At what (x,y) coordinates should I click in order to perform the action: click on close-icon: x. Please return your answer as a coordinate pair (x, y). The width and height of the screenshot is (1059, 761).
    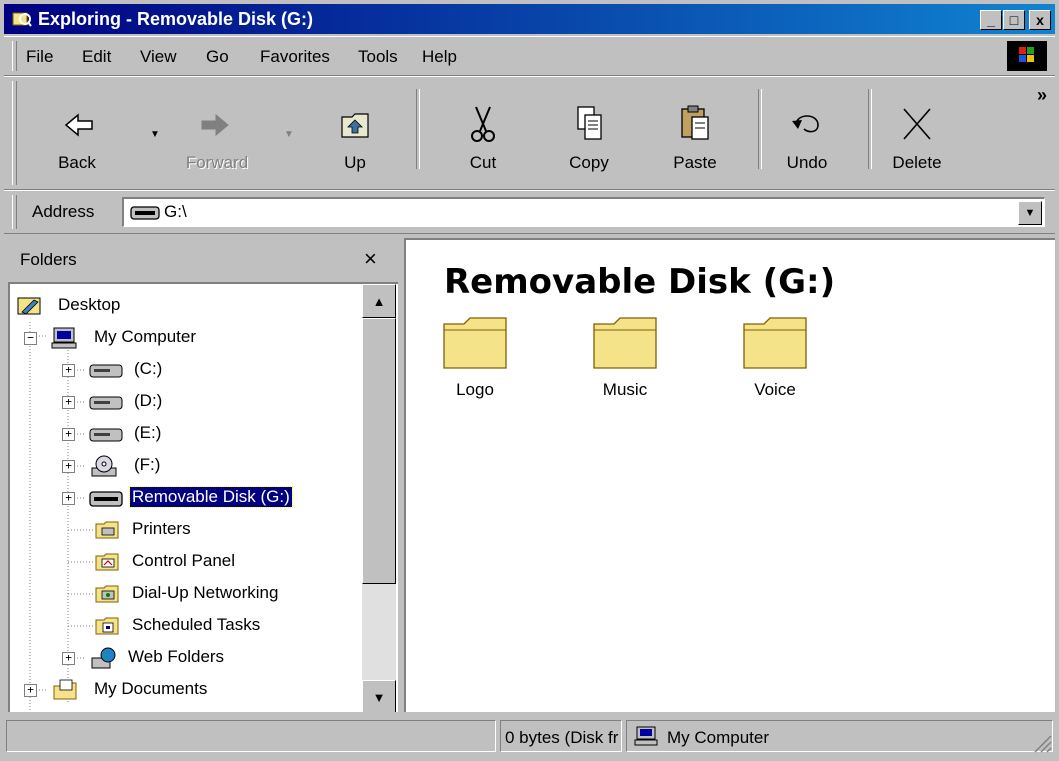
    Looking at the image, I should click on (1040, 20).